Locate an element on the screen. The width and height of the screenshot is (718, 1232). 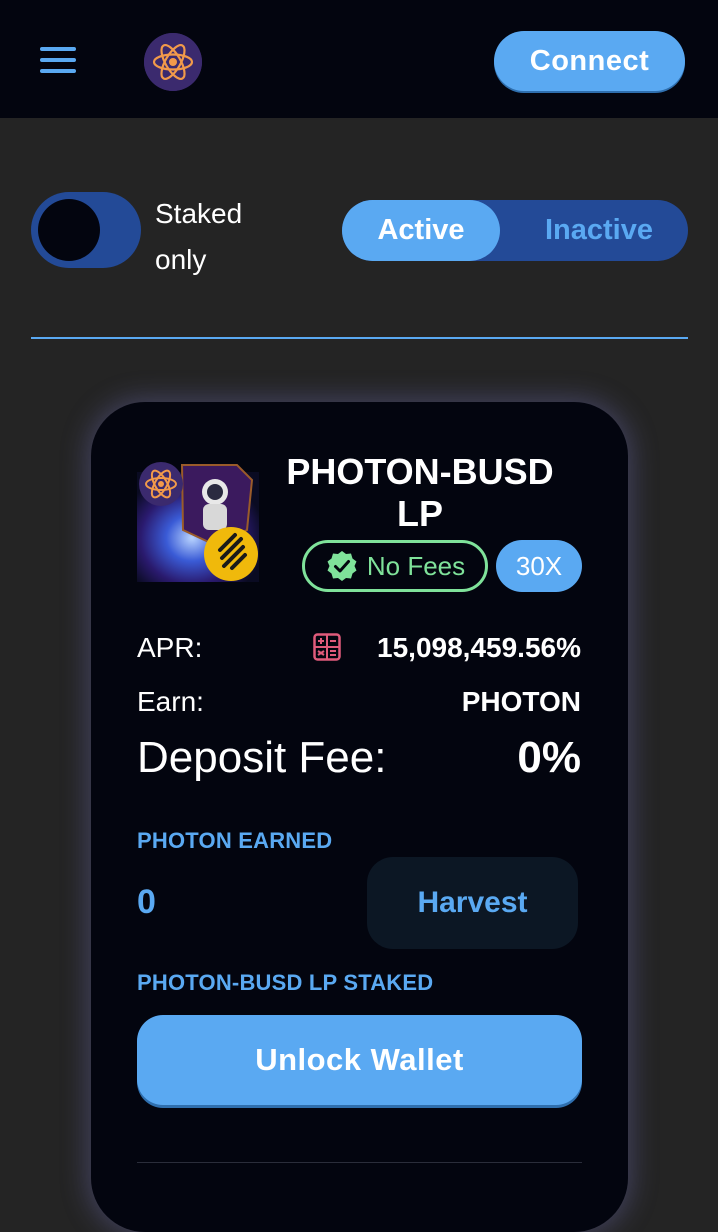
section-divider is located at coordinates (359, 338).